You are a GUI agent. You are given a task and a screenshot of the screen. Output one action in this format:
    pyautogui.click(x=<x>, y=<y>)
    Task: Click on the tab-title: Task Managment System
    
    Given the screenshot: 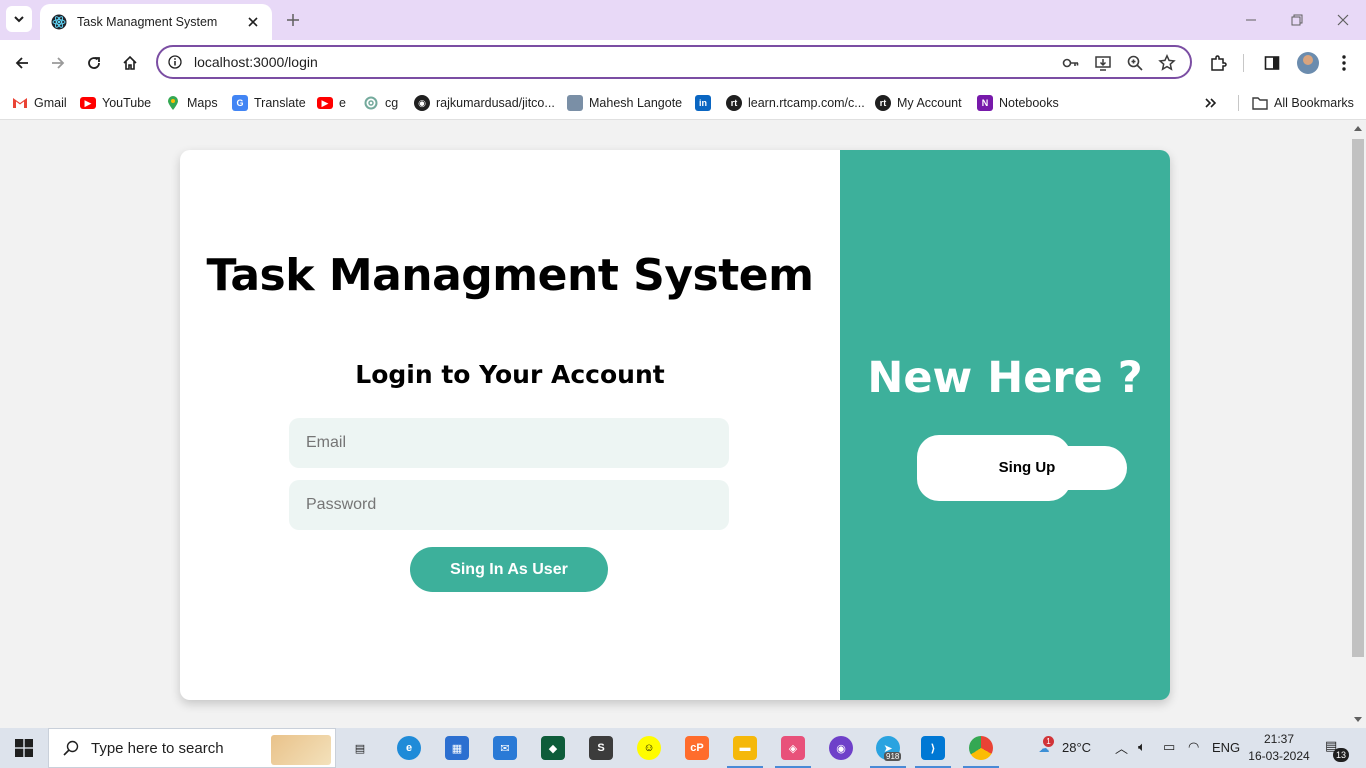 What is the action you would take?
    pyautogui.click(x=147, y=22)
    